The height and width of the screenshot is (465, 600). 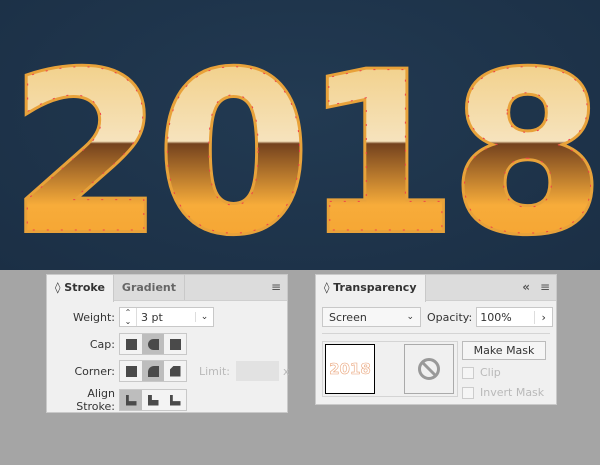 What do you see at coordinates (436, 333) in the screenshot?
I see `divider` at bounding box center [436, 333].